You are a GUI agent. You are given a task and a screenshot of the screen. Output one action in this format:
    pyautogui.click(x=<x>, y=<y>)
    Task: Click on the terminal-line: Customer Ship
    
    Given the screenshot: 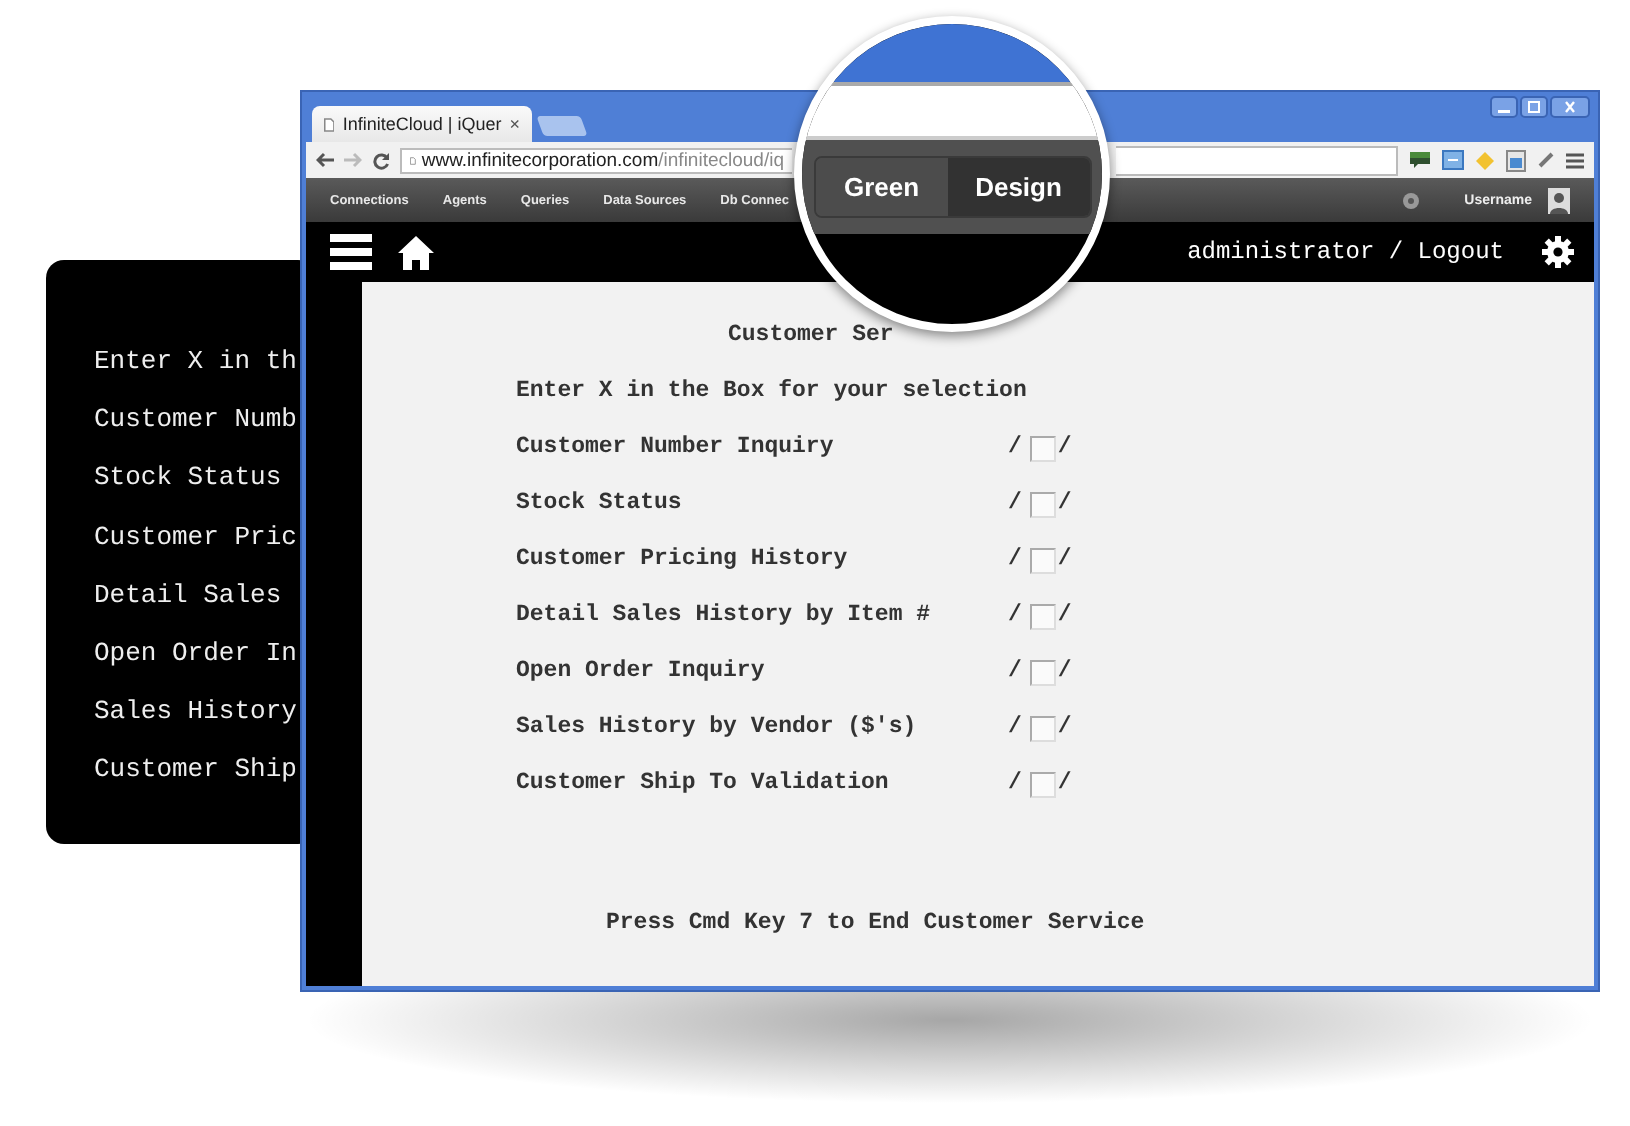 What is the action you would take?
    pyautogui.click(x=195, y=770)
    